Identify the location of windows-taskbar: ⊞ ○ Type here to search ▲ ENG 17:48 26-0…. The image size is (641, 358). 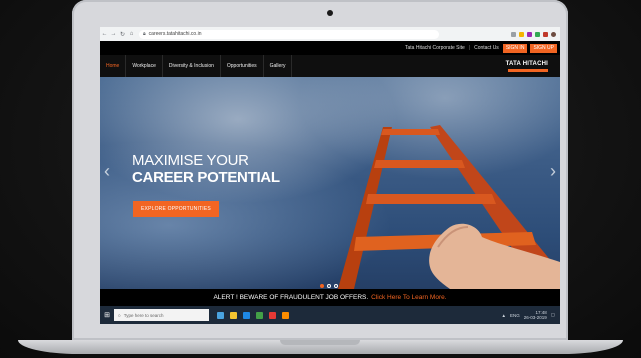
(330, 315).